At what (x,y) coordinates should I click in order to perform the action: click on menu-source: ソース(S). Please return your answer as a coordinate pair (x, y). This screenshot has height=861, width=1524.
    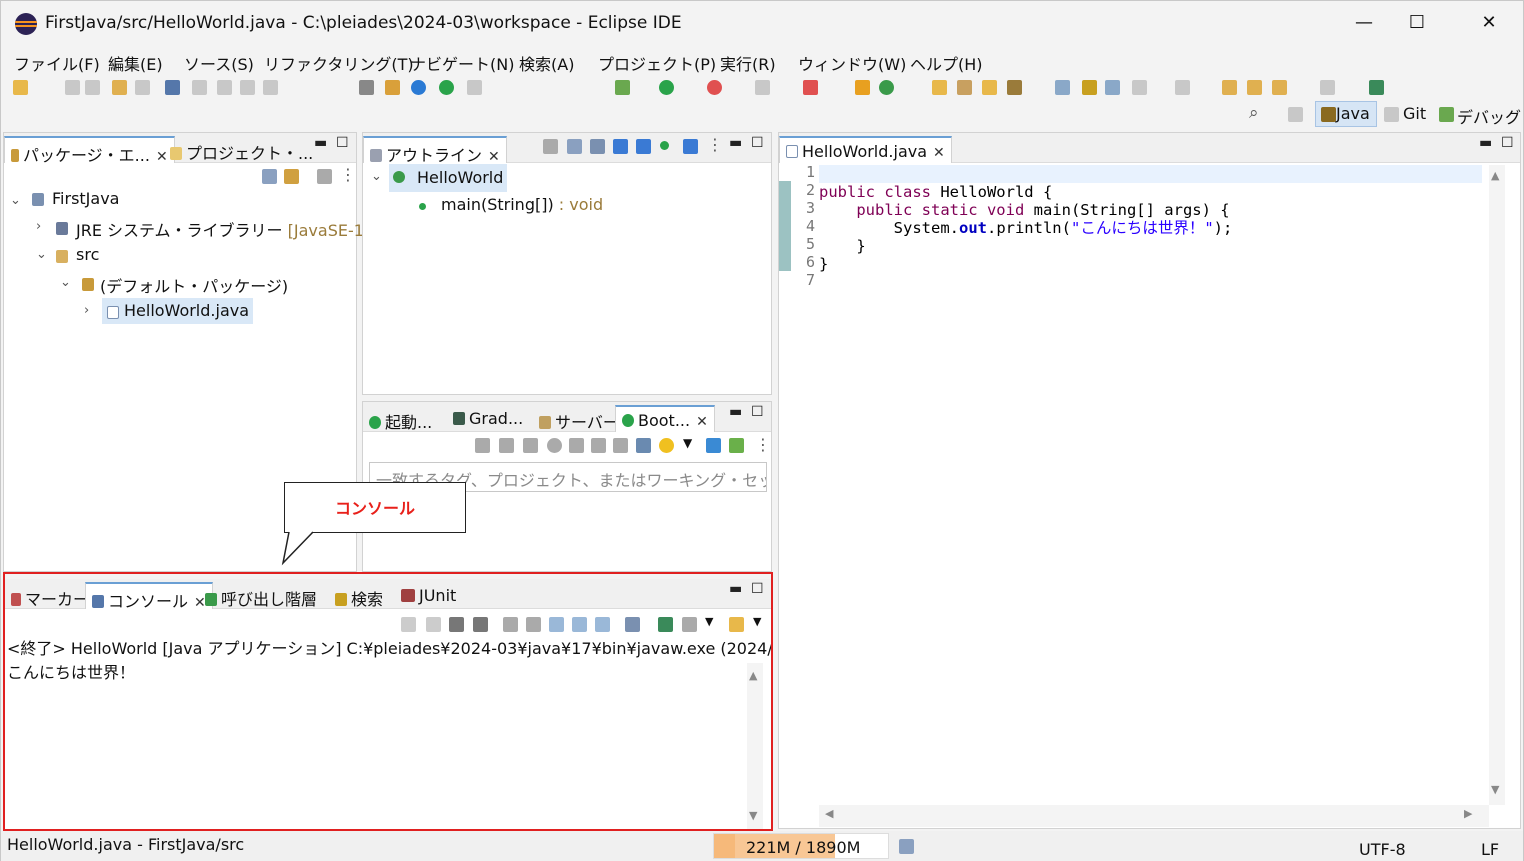
    Looking at the image, I should click on (219, 63).